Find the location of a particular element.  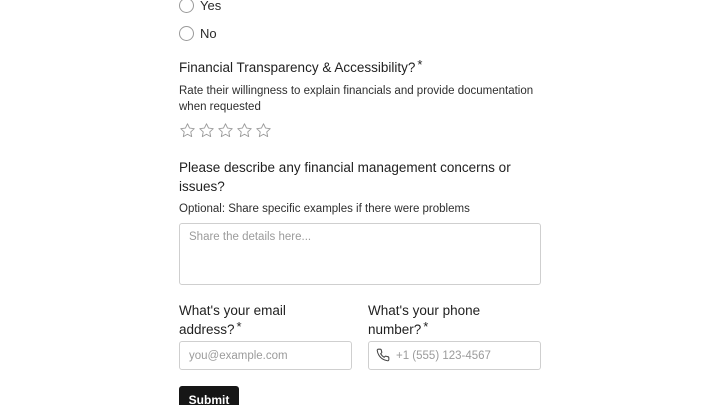

phone-field is located at coordinates (454, 355).